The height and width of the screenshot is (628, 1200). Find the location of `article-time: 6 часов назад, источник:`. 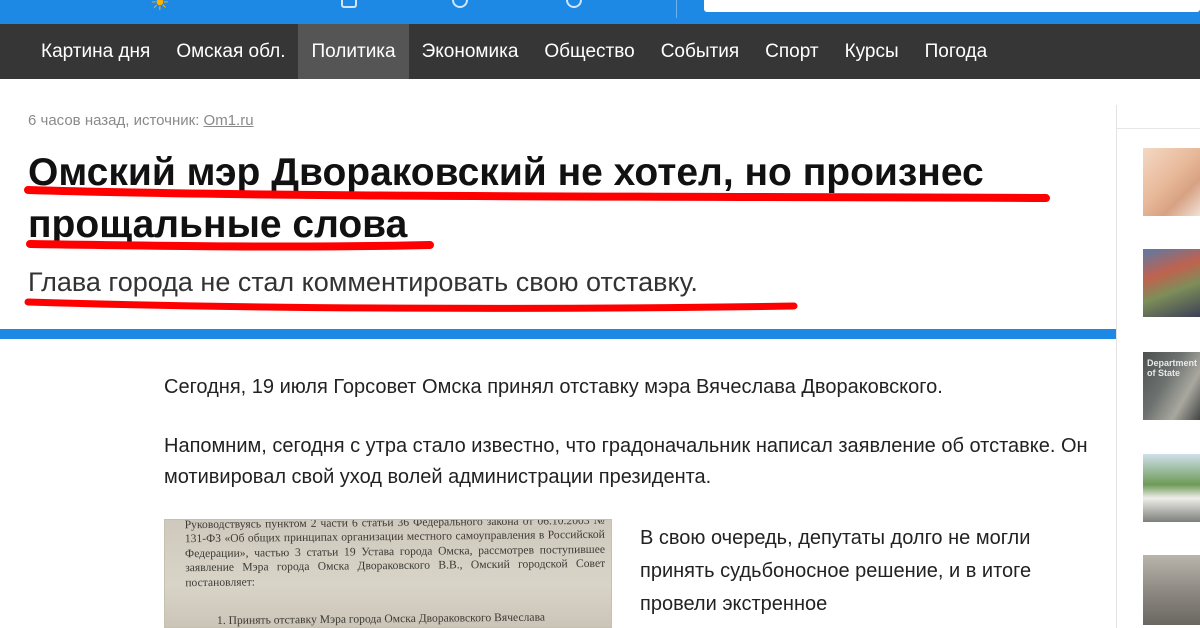

article-time: 6 часов назад, источник: is located at coordinates (116, 120).